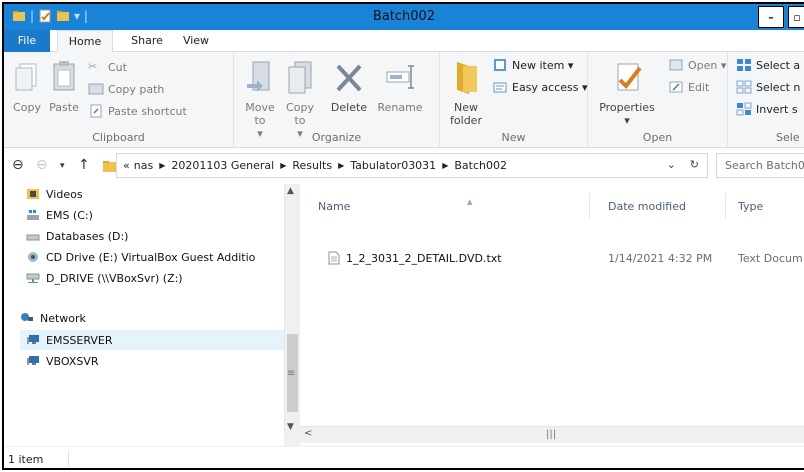 This screenshot has width=804, height=472. I want to click on select-group-label: Sele, so click(788, 137).